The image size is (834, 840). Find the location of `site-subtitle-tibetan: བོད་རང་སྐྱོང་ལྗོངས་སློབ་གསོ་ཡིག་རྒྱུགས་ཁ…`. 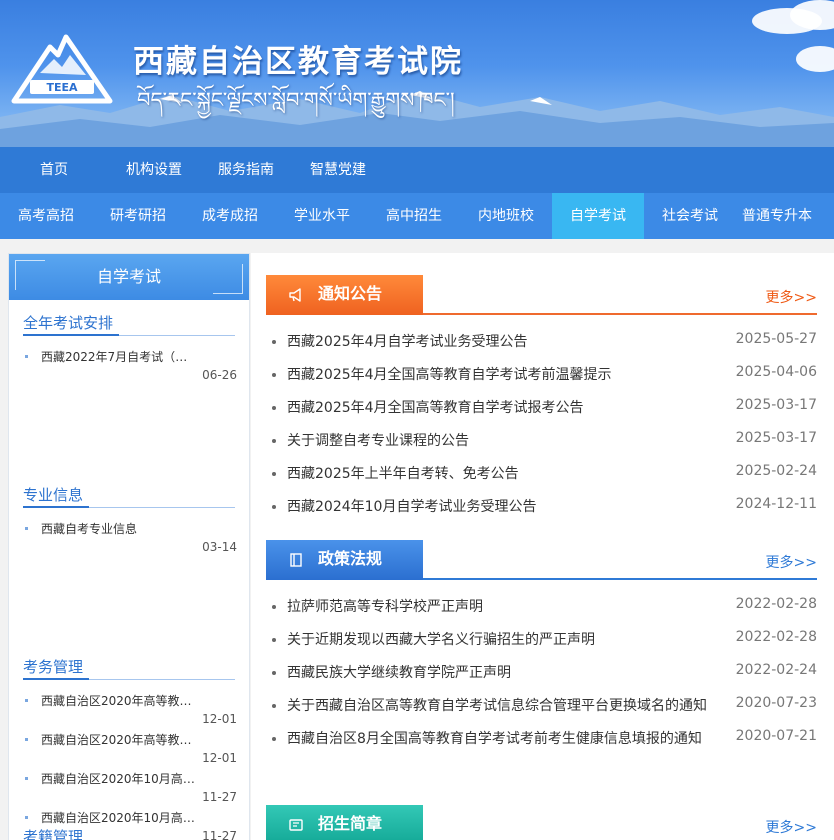

site-subtitle-tibetan: བོད་རང་སྐྱོང་ལྗོངས་སློབ་གསོ་ཡིག་རྒྱུགས་ཁ… is located at coordinates (296, 100).